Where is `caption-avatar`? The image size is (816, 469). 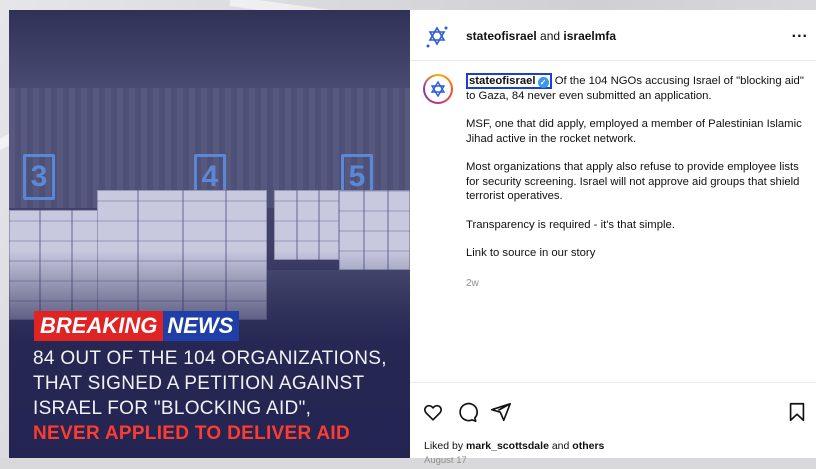 caption-avatar is located at coordinates (438, 89).